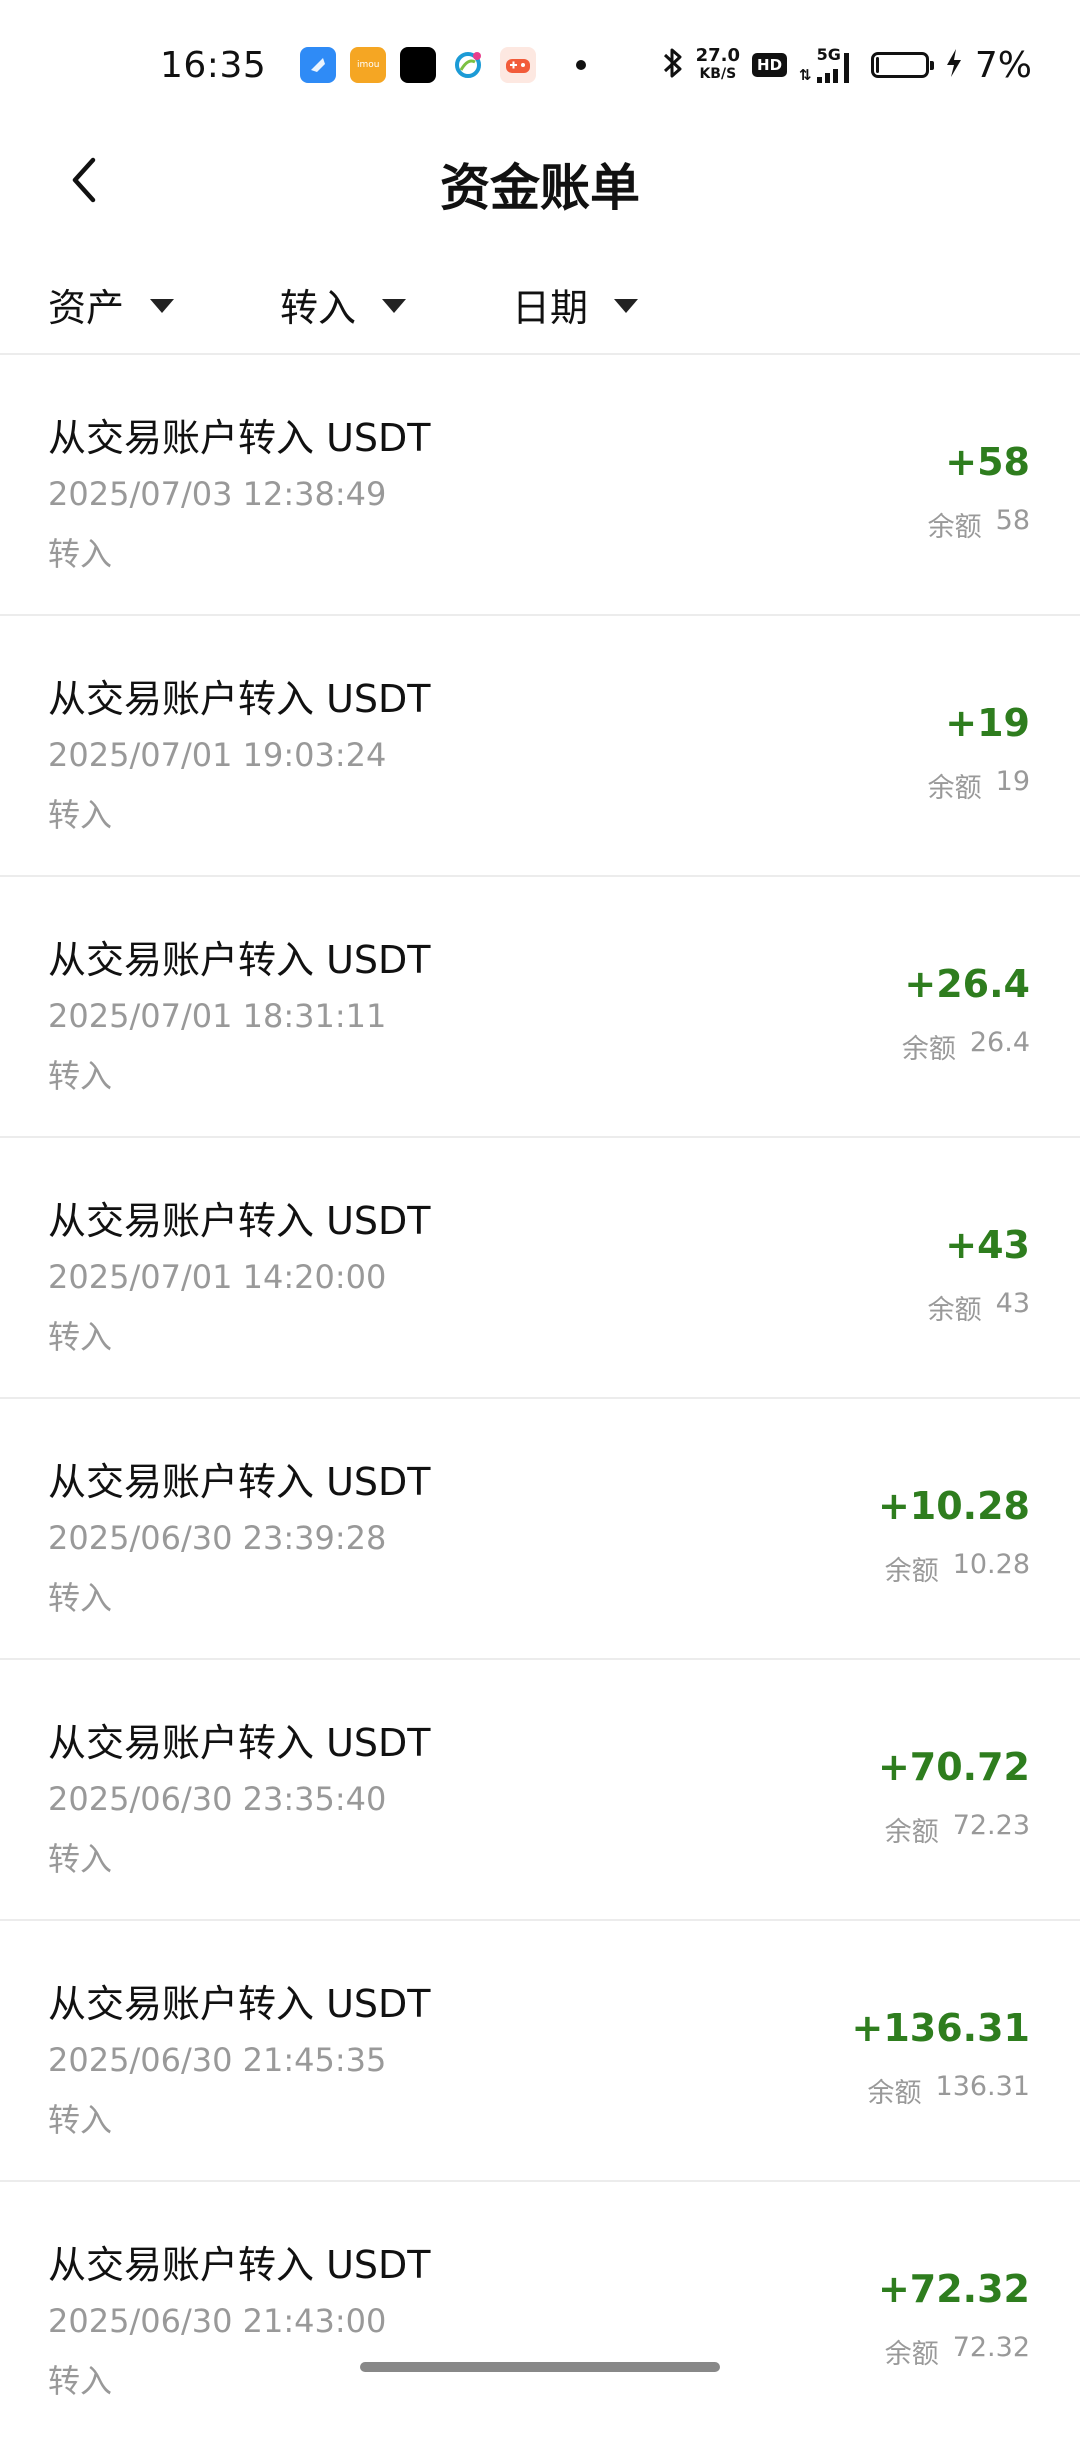 This screenshot has height=2443, width=1080. What do you see at coordinates (468, 65) in the screenshot?
I see `china-mobile-icon` at bounding box center [468, 65].